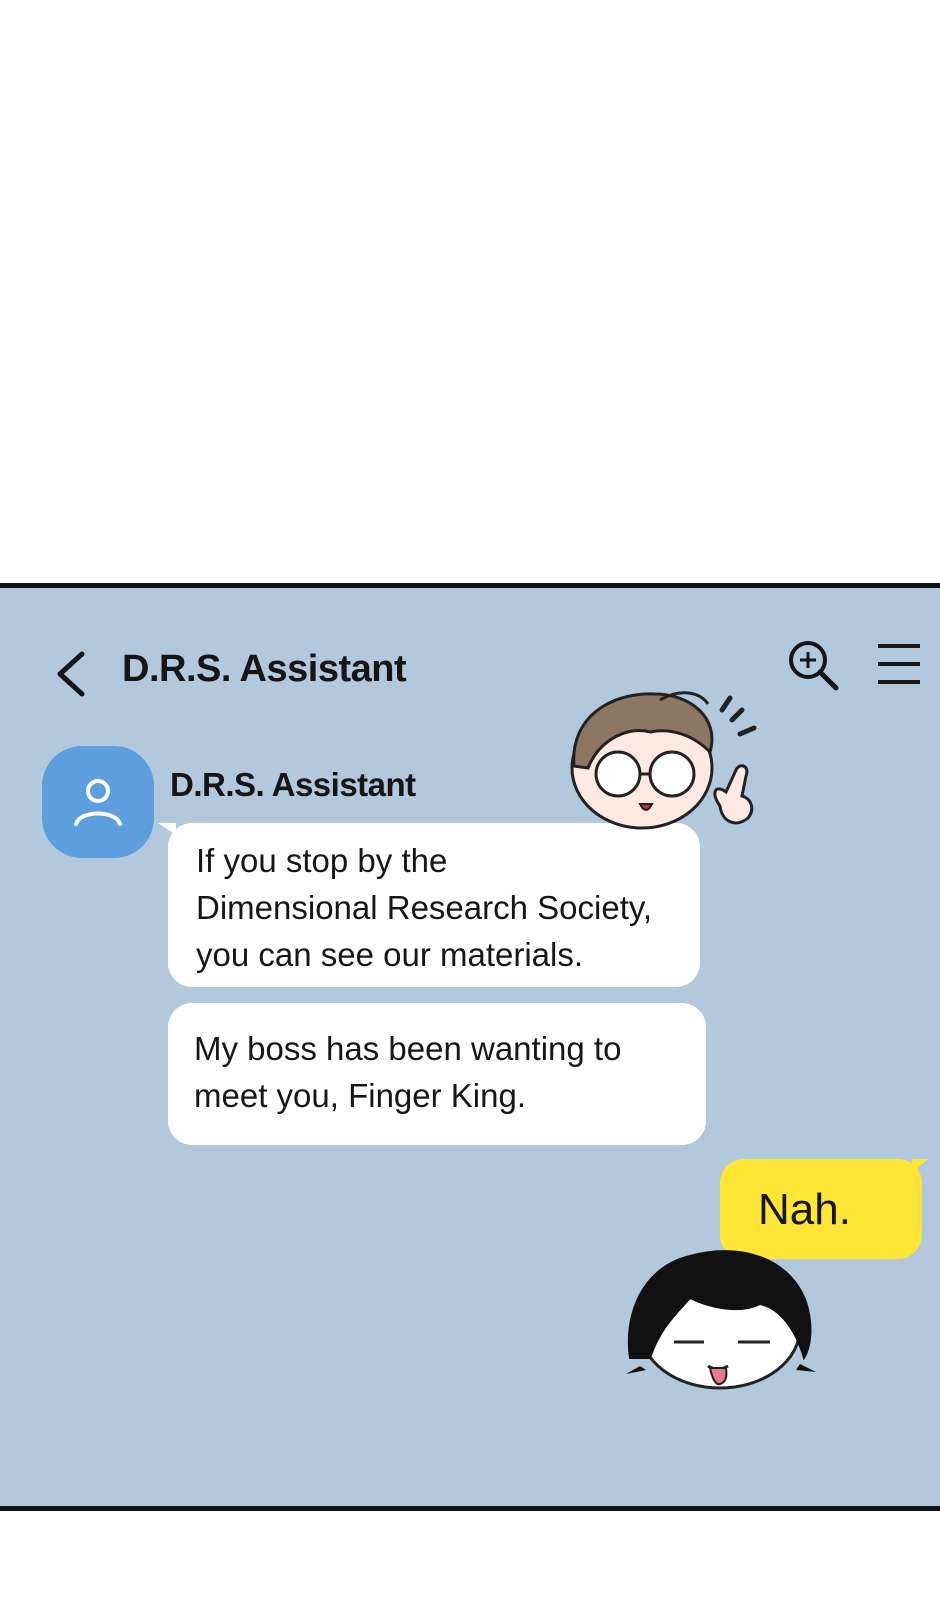  Describe the element at coordinates (360, 1095) in the screenshot. I see `message-line: meet you, Finger King.` at that location.